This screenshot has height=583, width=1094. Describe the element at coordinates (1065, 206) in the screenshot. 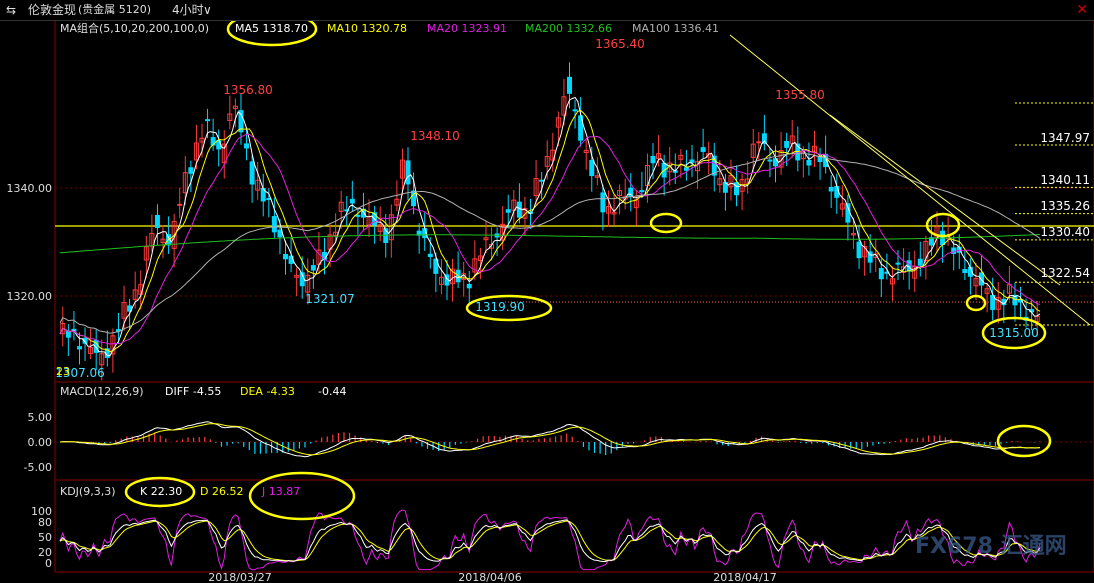

I see `level-label-3: 1335.26` at that location.